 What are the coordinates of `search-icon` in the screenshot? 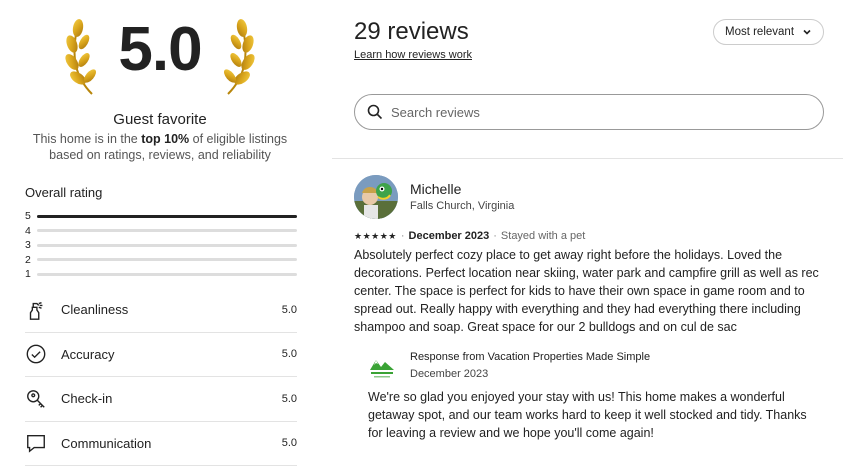 It's located at (375, 112).